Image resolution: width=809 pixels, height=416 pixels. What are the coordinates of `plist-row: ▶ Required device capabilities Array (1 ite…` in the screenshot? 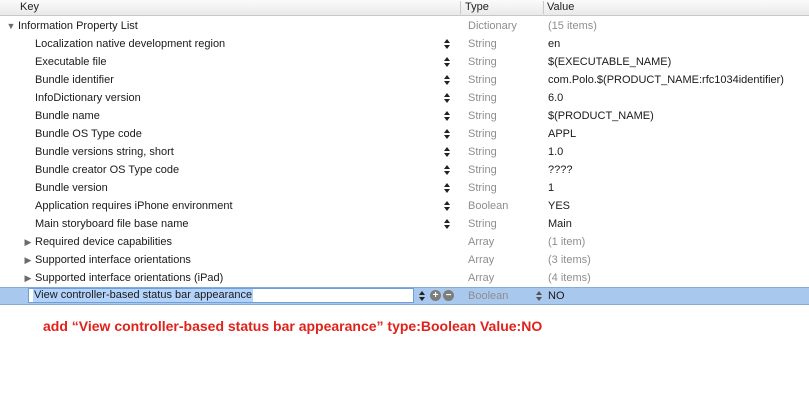 It's located at (404, 242).